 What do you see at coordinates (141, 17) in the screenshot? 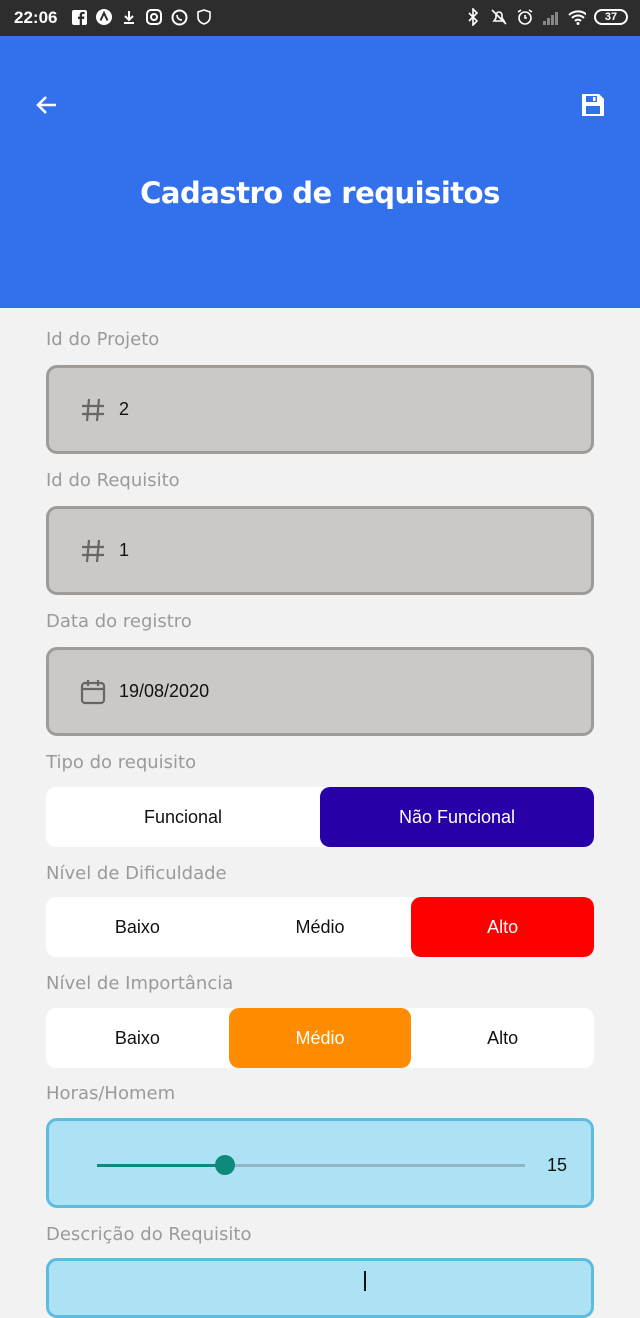
I see `notification-icons` at bounding box center [141, 17].